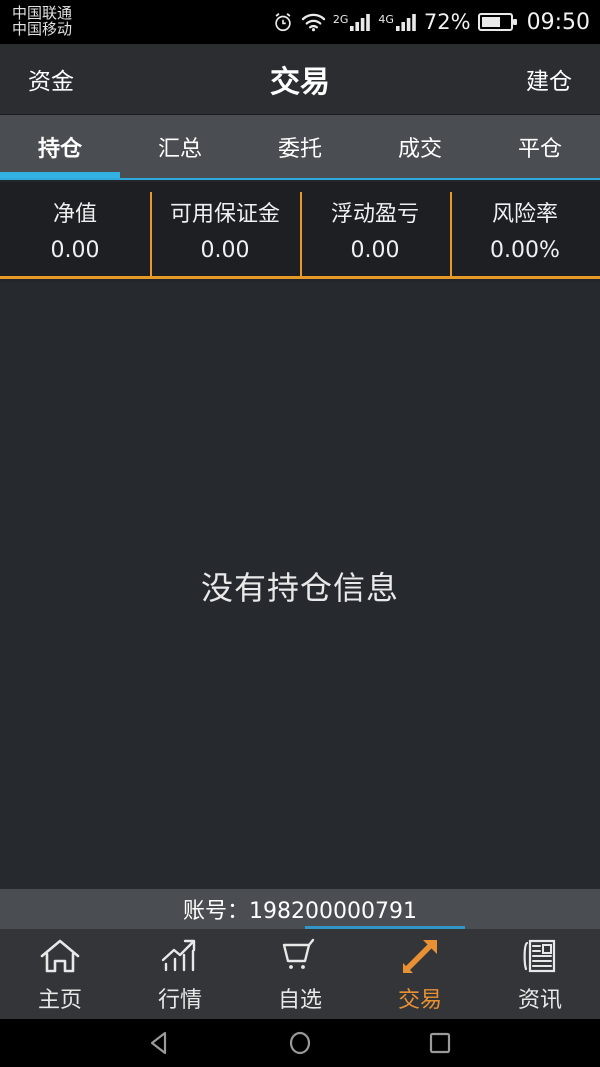 The height and width of the screenshot is (1067, 600). What do you see at coordinates (300, 956) in the screenshot?
I see `shopping-cart-icon` at bounding box center [300, 956].